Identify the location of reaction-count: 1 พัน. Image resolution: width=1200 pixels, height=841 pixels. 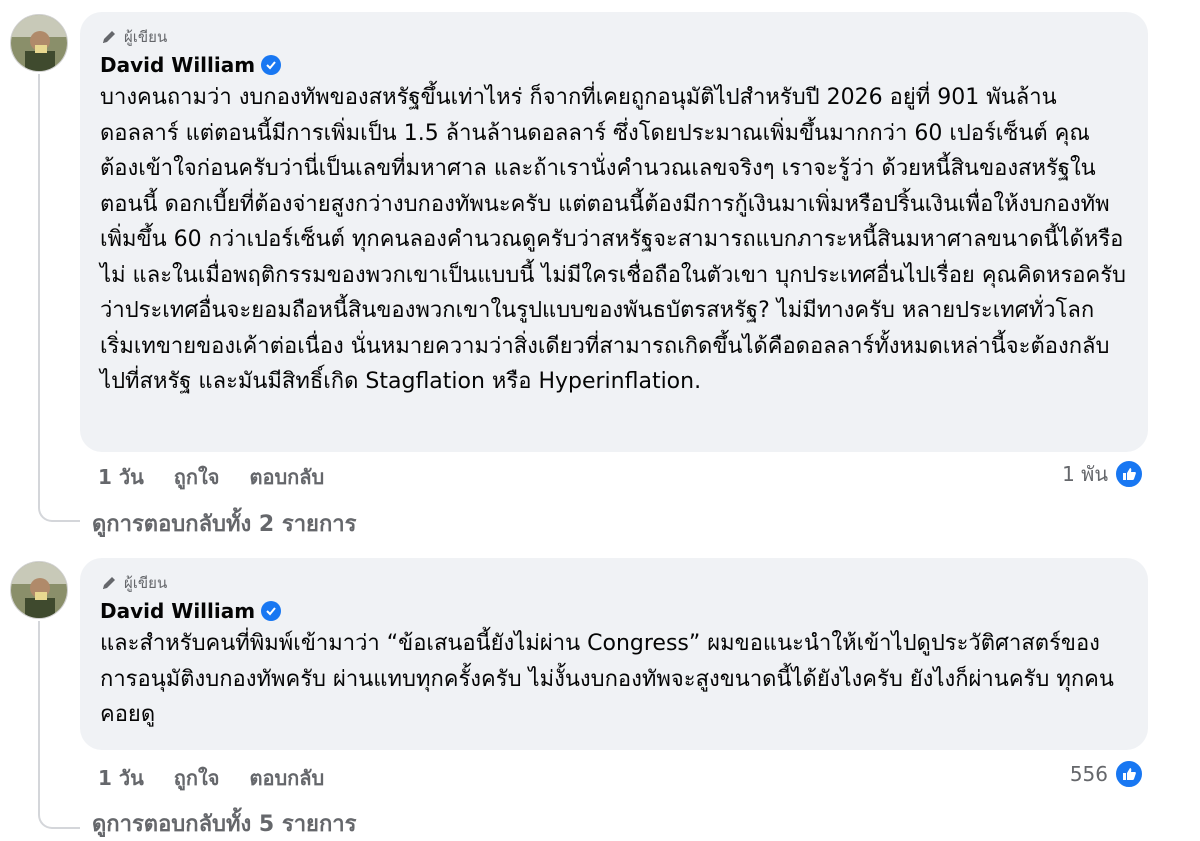
(1085, 474).